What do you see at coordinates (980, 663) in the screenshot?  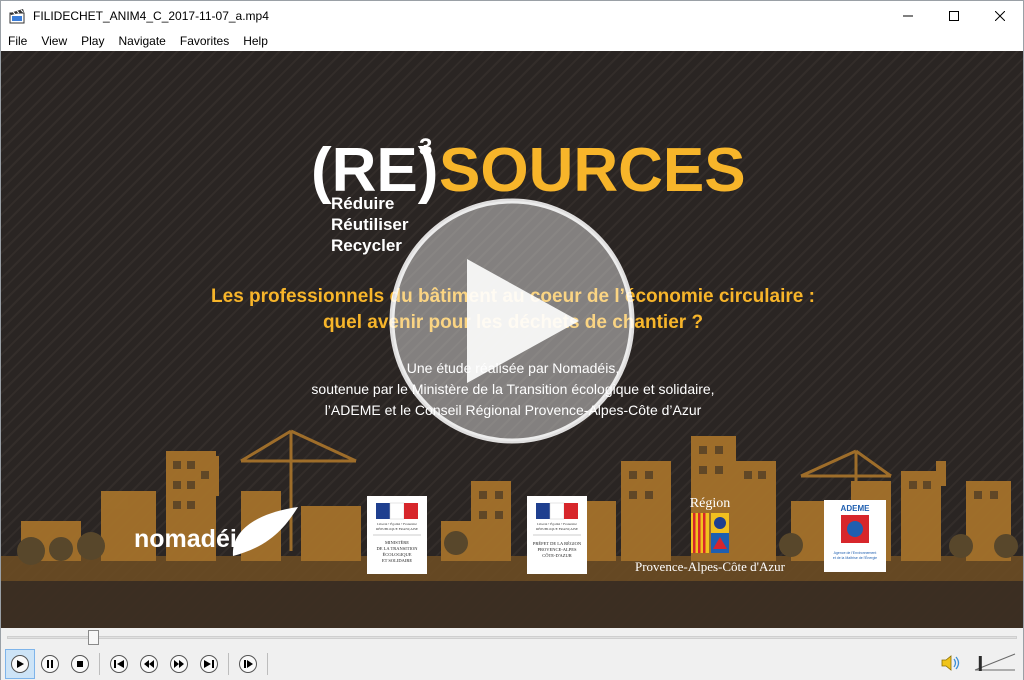 I see `volume-thumb` at bounding box center [980, 663].